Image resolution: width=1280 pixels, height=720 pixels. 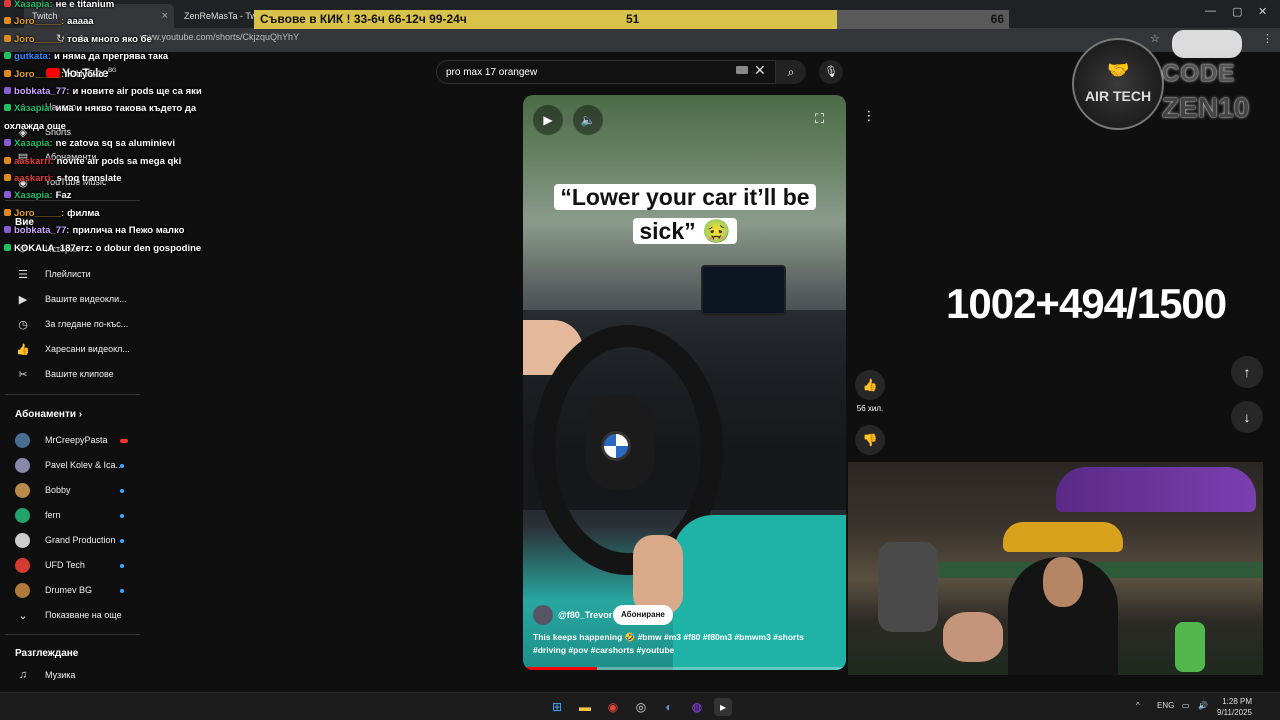 I want to click on chat-username: Хазaрia:, so click(x=33, y=5).